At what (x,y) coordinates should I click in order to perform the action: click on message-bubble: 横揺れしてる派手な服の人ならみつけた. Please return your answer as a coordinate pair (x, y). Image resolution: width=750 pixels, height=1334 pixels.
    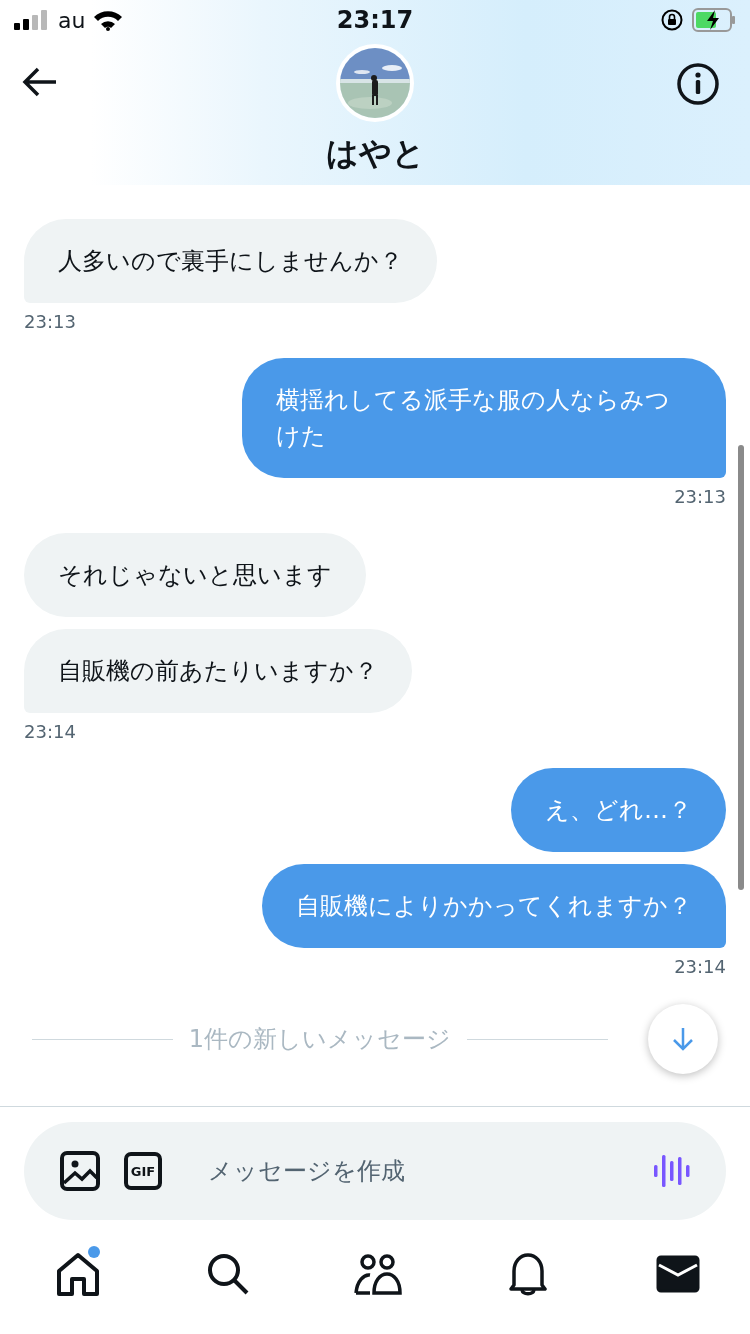
    Looking at the image, I should click on (484, 418).